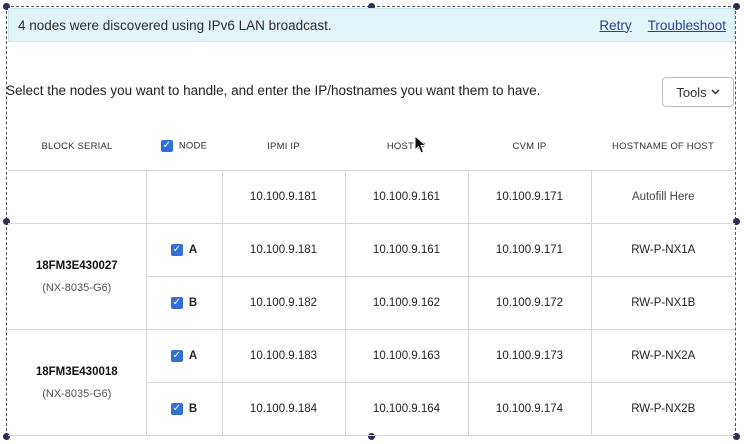 Image resolution: width=744 pixels, height=444 pixels. I want to click on ipmi-ip-input: 10.100.9.182, so click(283, 303).